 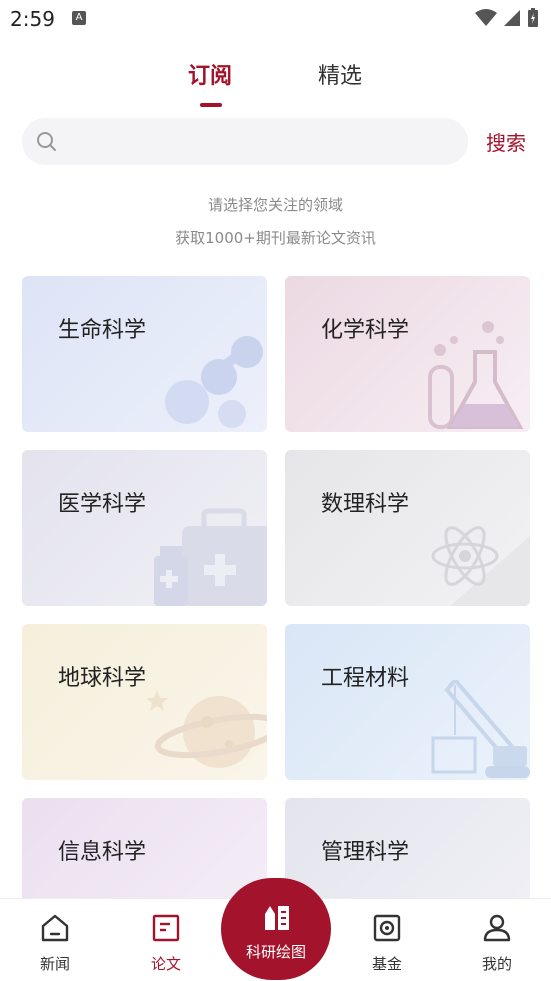 What do you see at coordinates (207, 729) in the screenshot?
I see `planet-icon` at bounding box center [207, 729].